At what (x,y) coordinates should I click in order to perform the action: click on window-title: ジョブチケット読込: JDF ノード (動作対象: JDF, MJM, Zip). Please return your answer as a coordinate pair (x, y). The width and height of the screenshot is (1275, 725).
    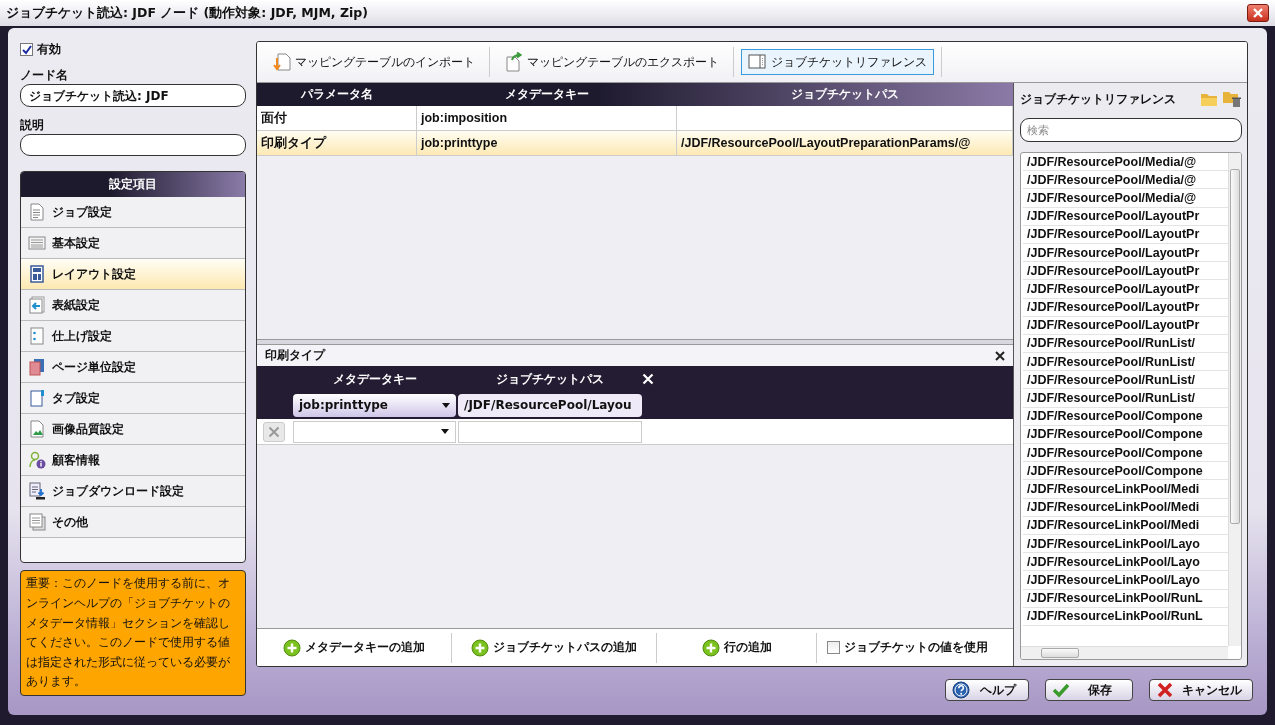
    Looking at the image, I should click on (187, 13).